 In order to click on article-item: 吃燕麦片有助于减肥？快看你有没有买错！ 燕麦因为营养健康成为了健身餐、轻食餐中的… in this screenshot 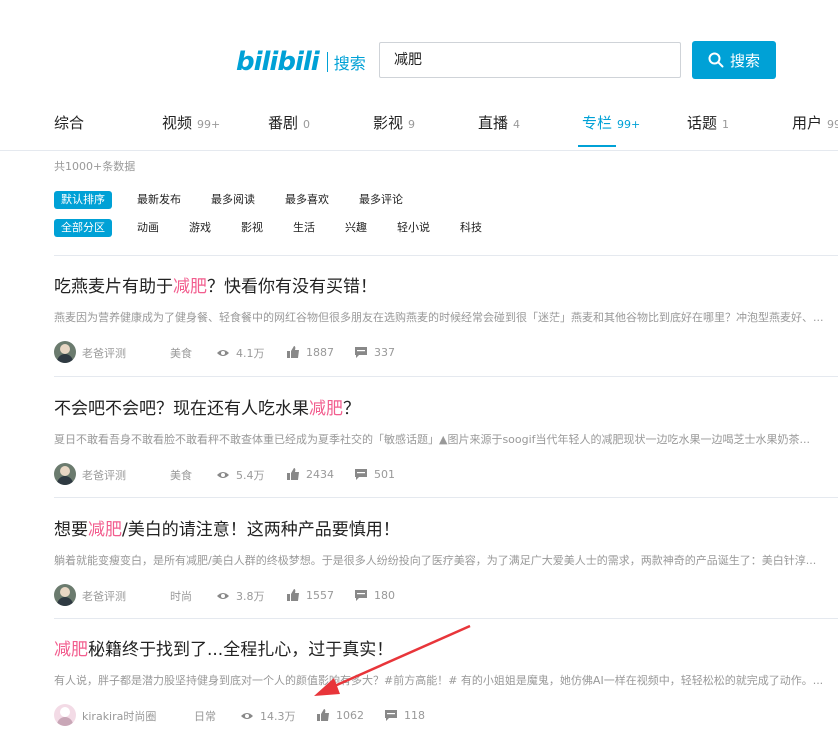, I will do `click(446, 317)`.